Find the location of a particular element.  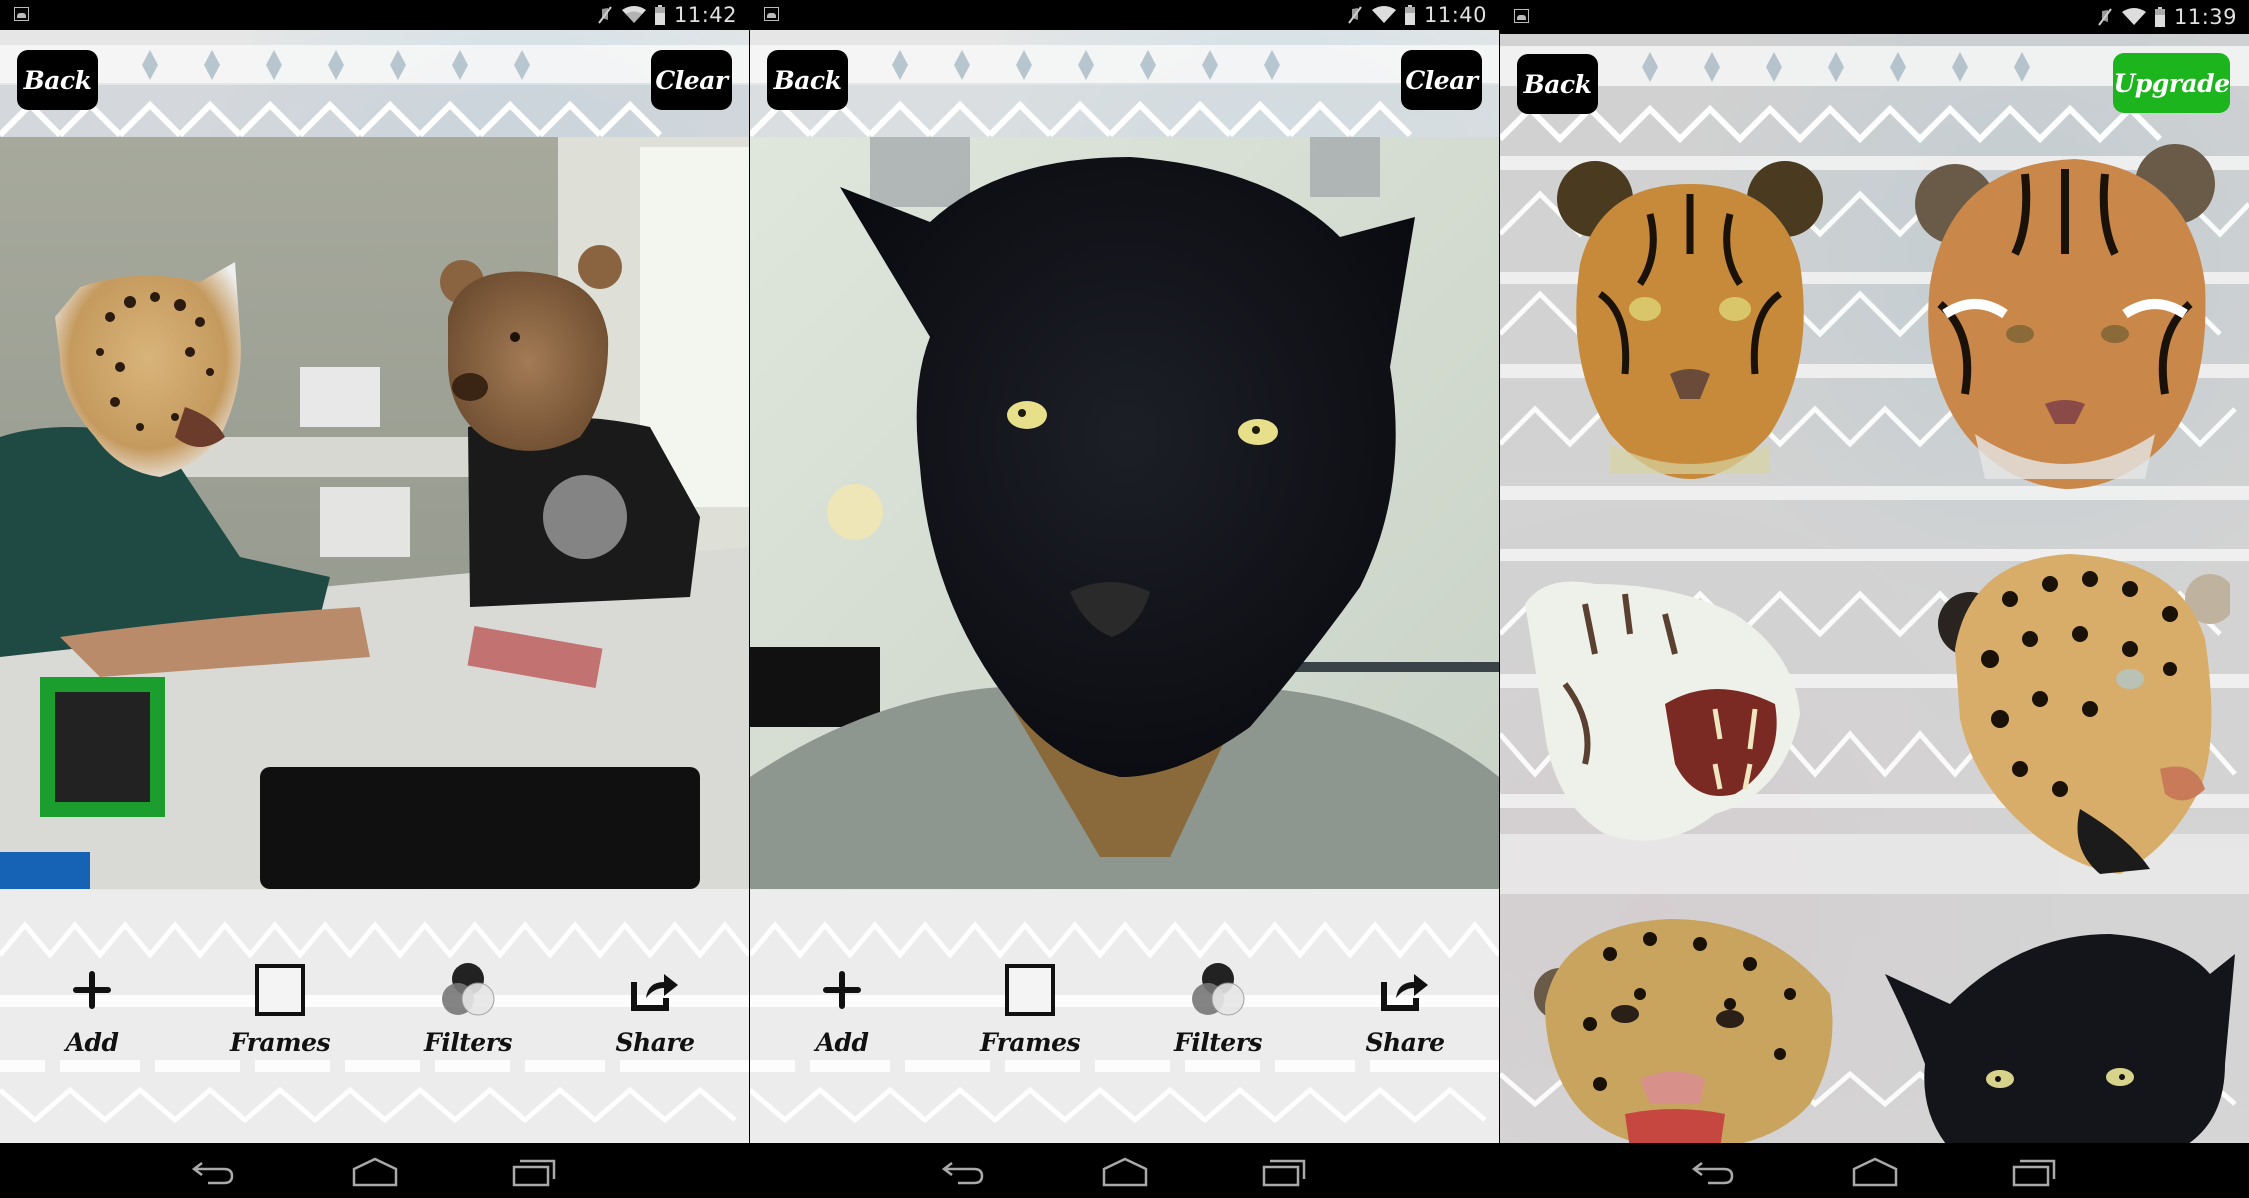

clock: 11:42 is located at coordinates (705, 15).